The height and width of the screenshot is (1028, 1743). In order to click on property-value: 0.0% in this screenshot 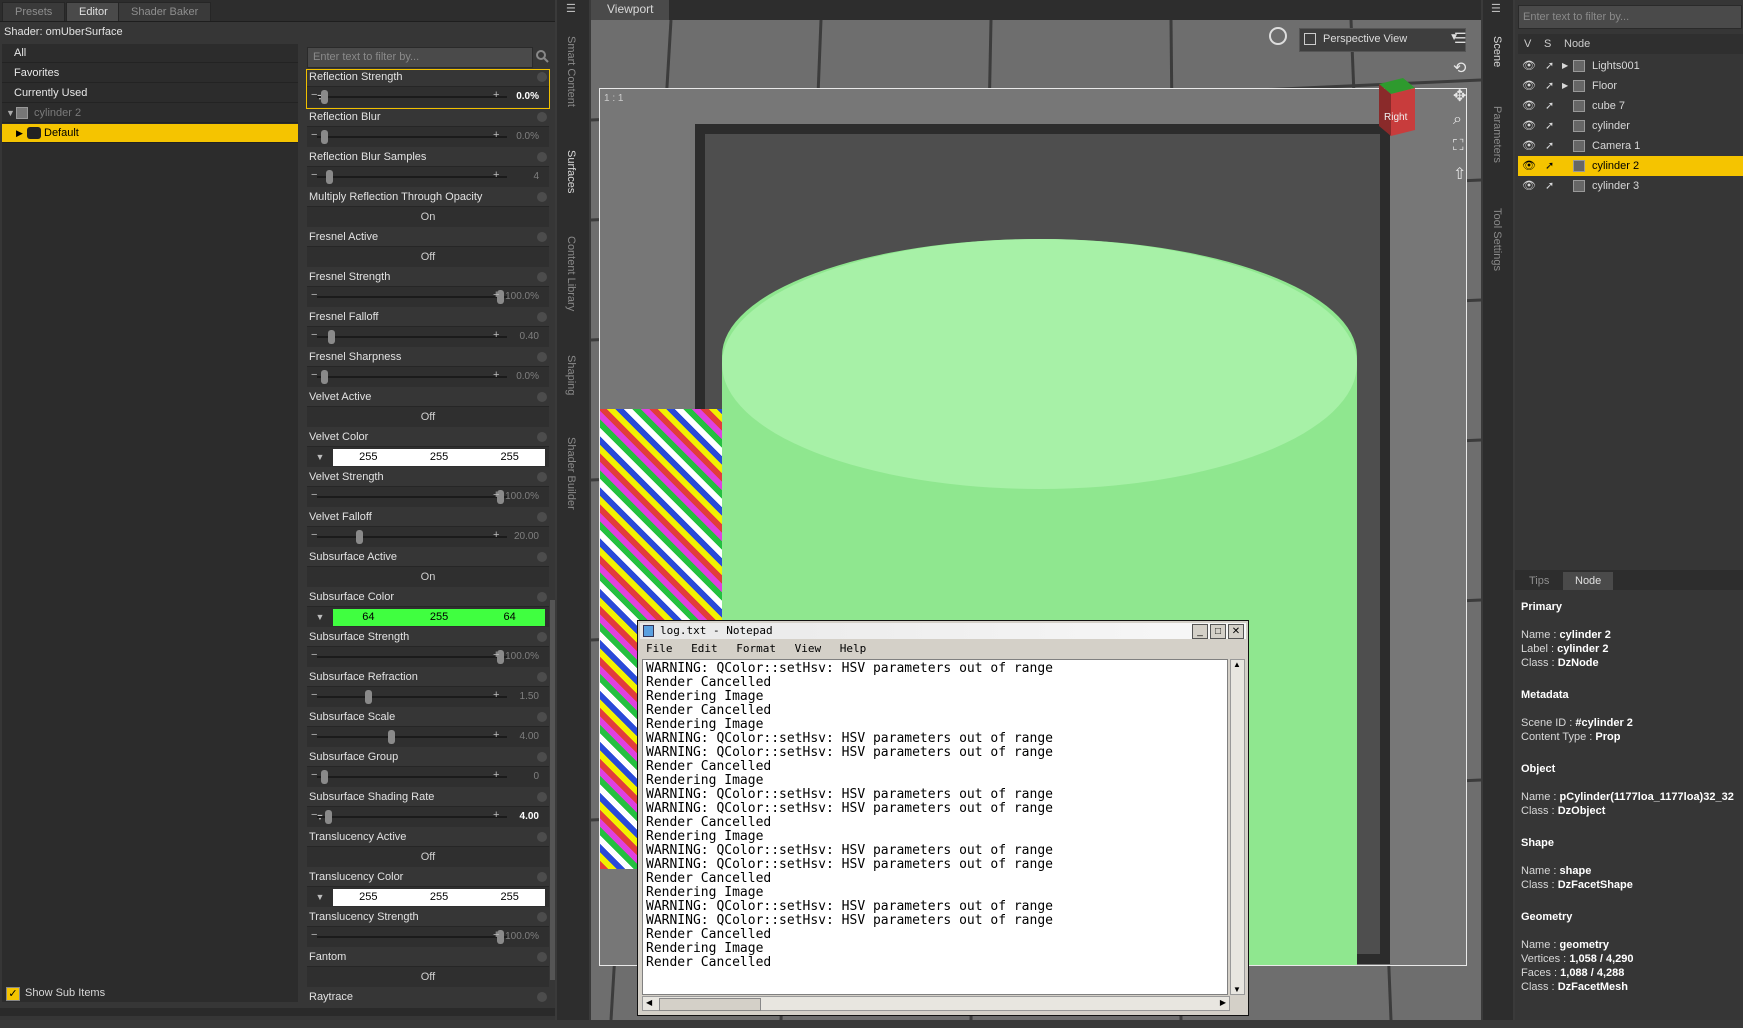, I will do `click(527, 376)`.